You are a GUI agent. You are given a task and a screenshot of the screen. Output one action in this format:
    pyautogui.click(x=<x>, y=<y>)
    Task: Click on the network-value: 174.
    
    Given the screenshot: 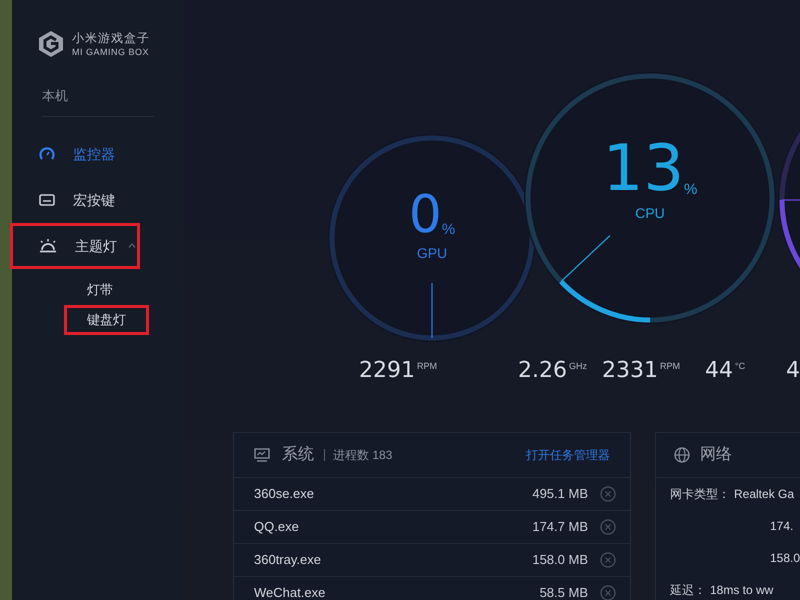 What is the action you would take?
    pyautogui.click(x=782, y=526)
    